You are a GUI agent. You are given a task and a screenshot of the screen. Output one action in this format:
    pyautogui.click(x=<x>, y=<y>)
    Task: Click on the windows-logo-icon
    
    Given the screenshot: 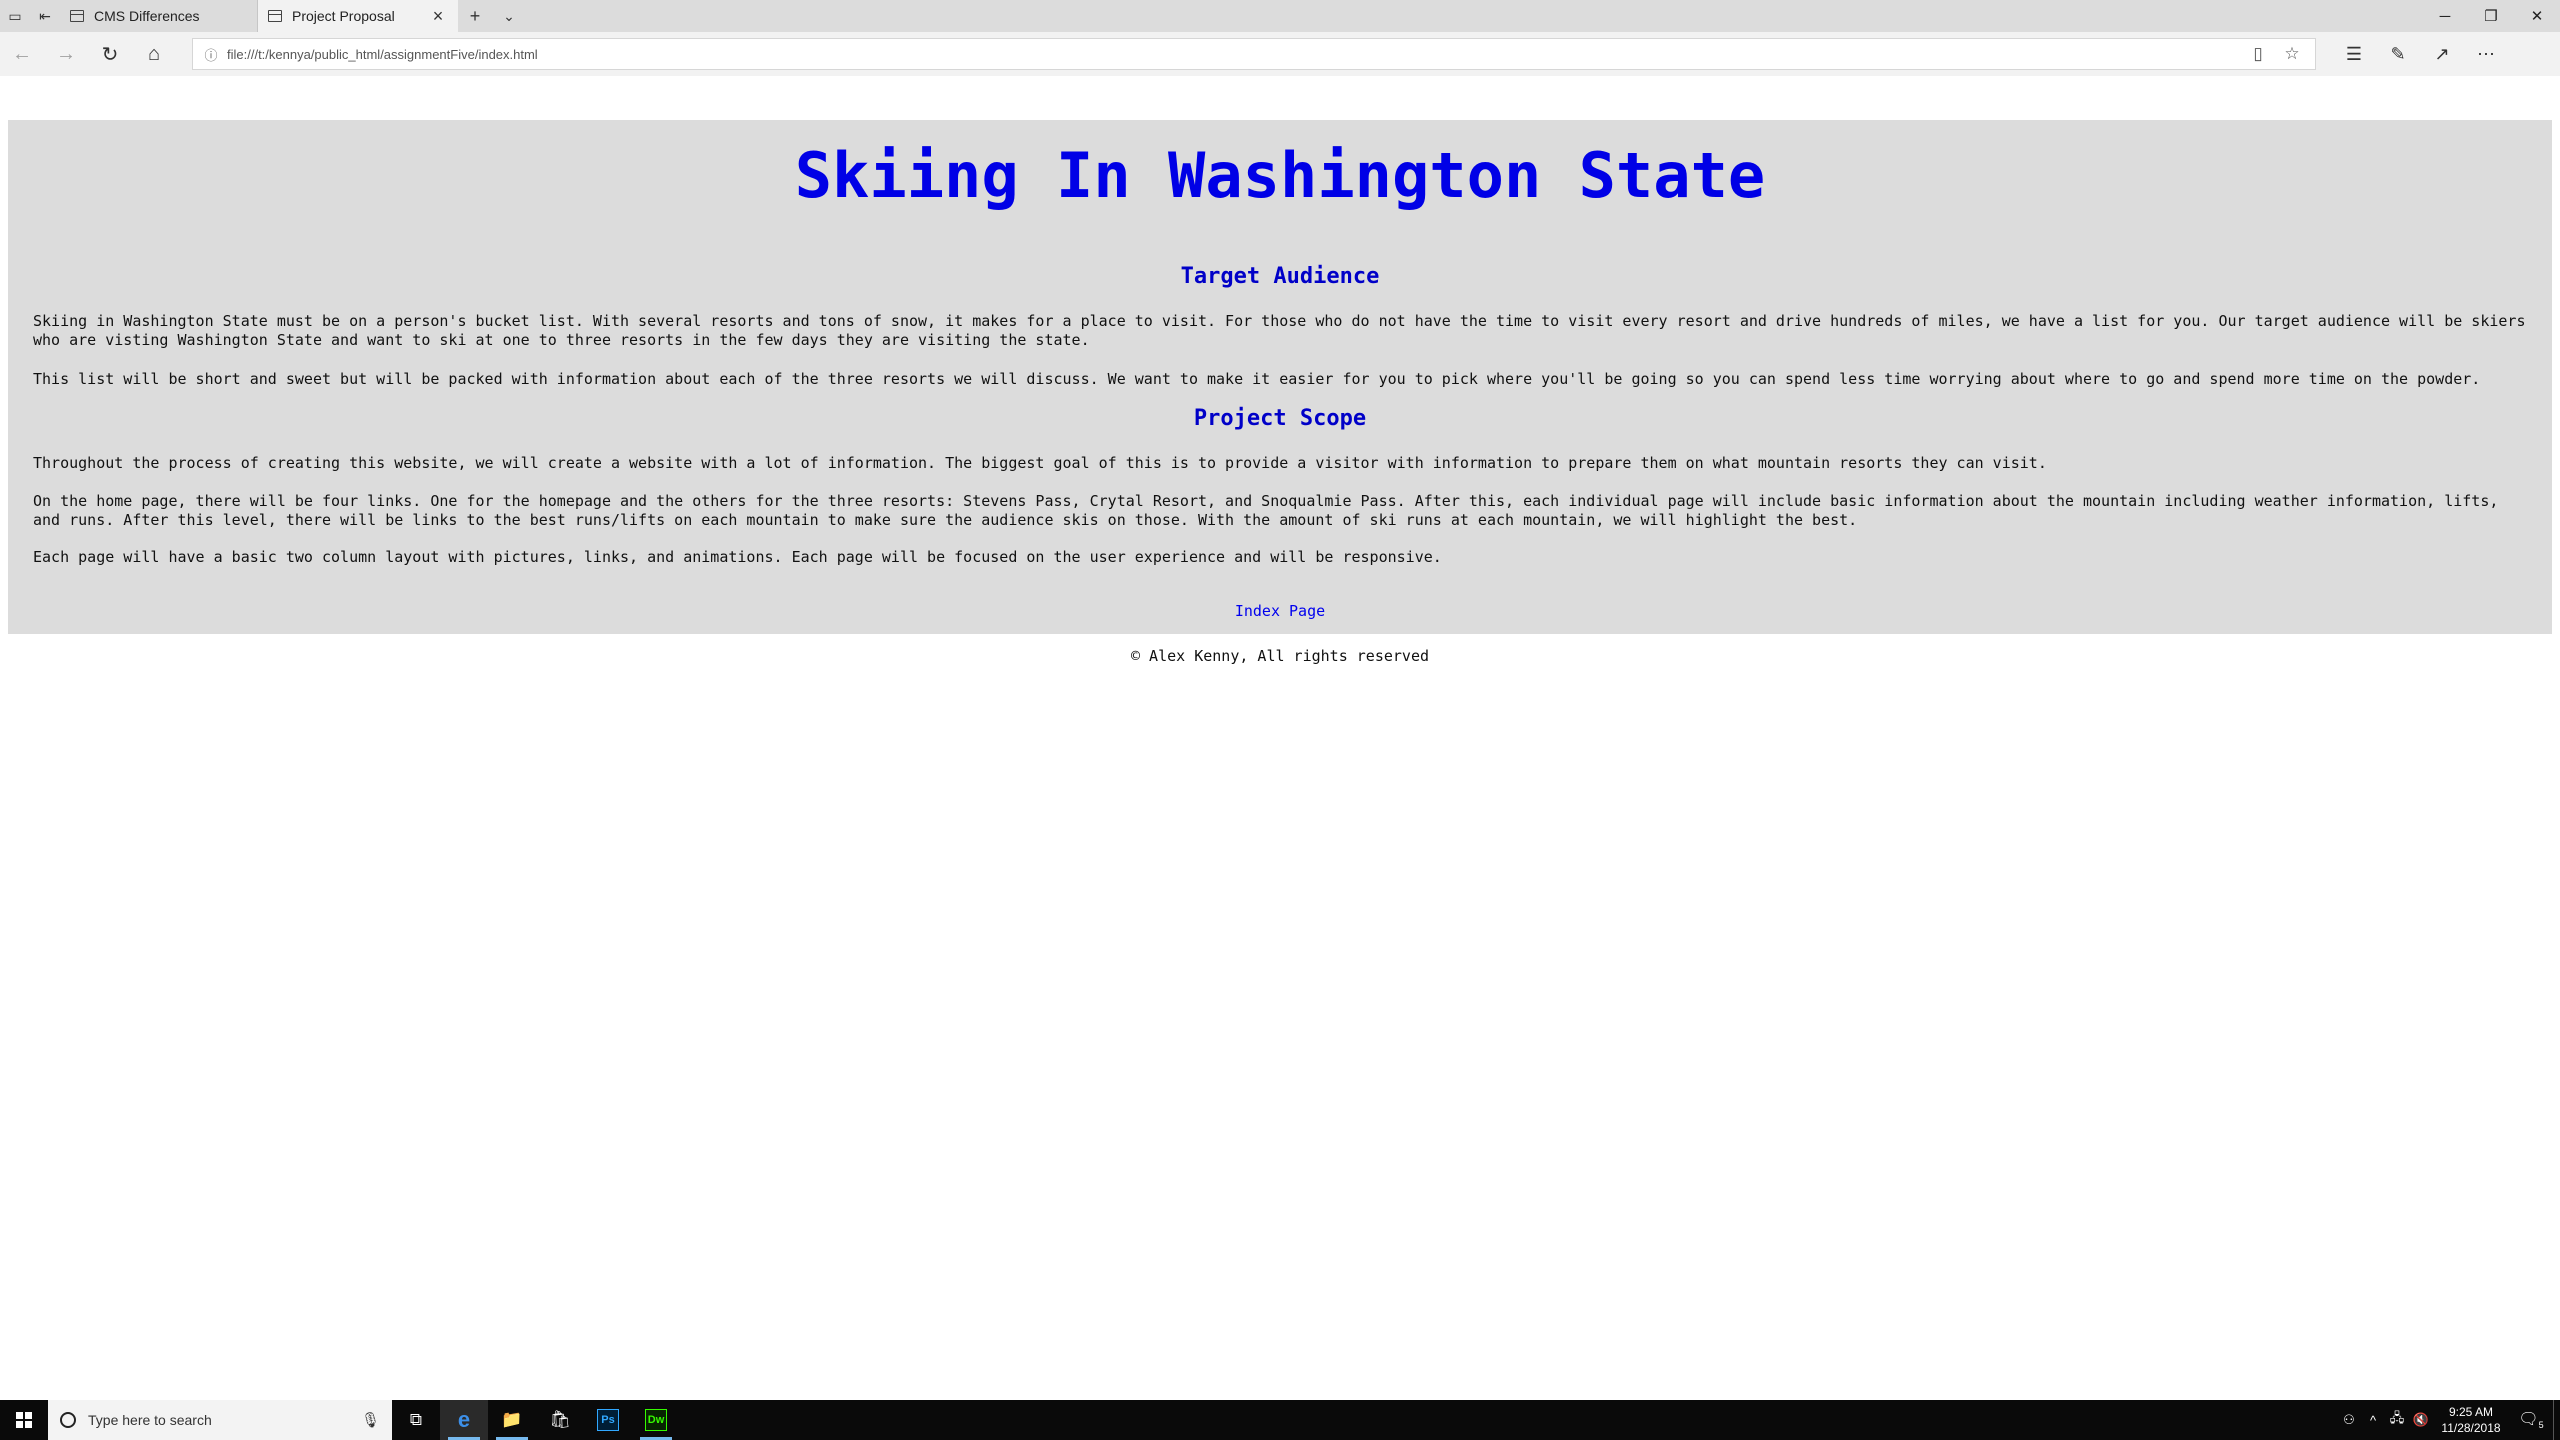 What is the action you would take?
    pyautogui.click(x=24, y=1420)
    